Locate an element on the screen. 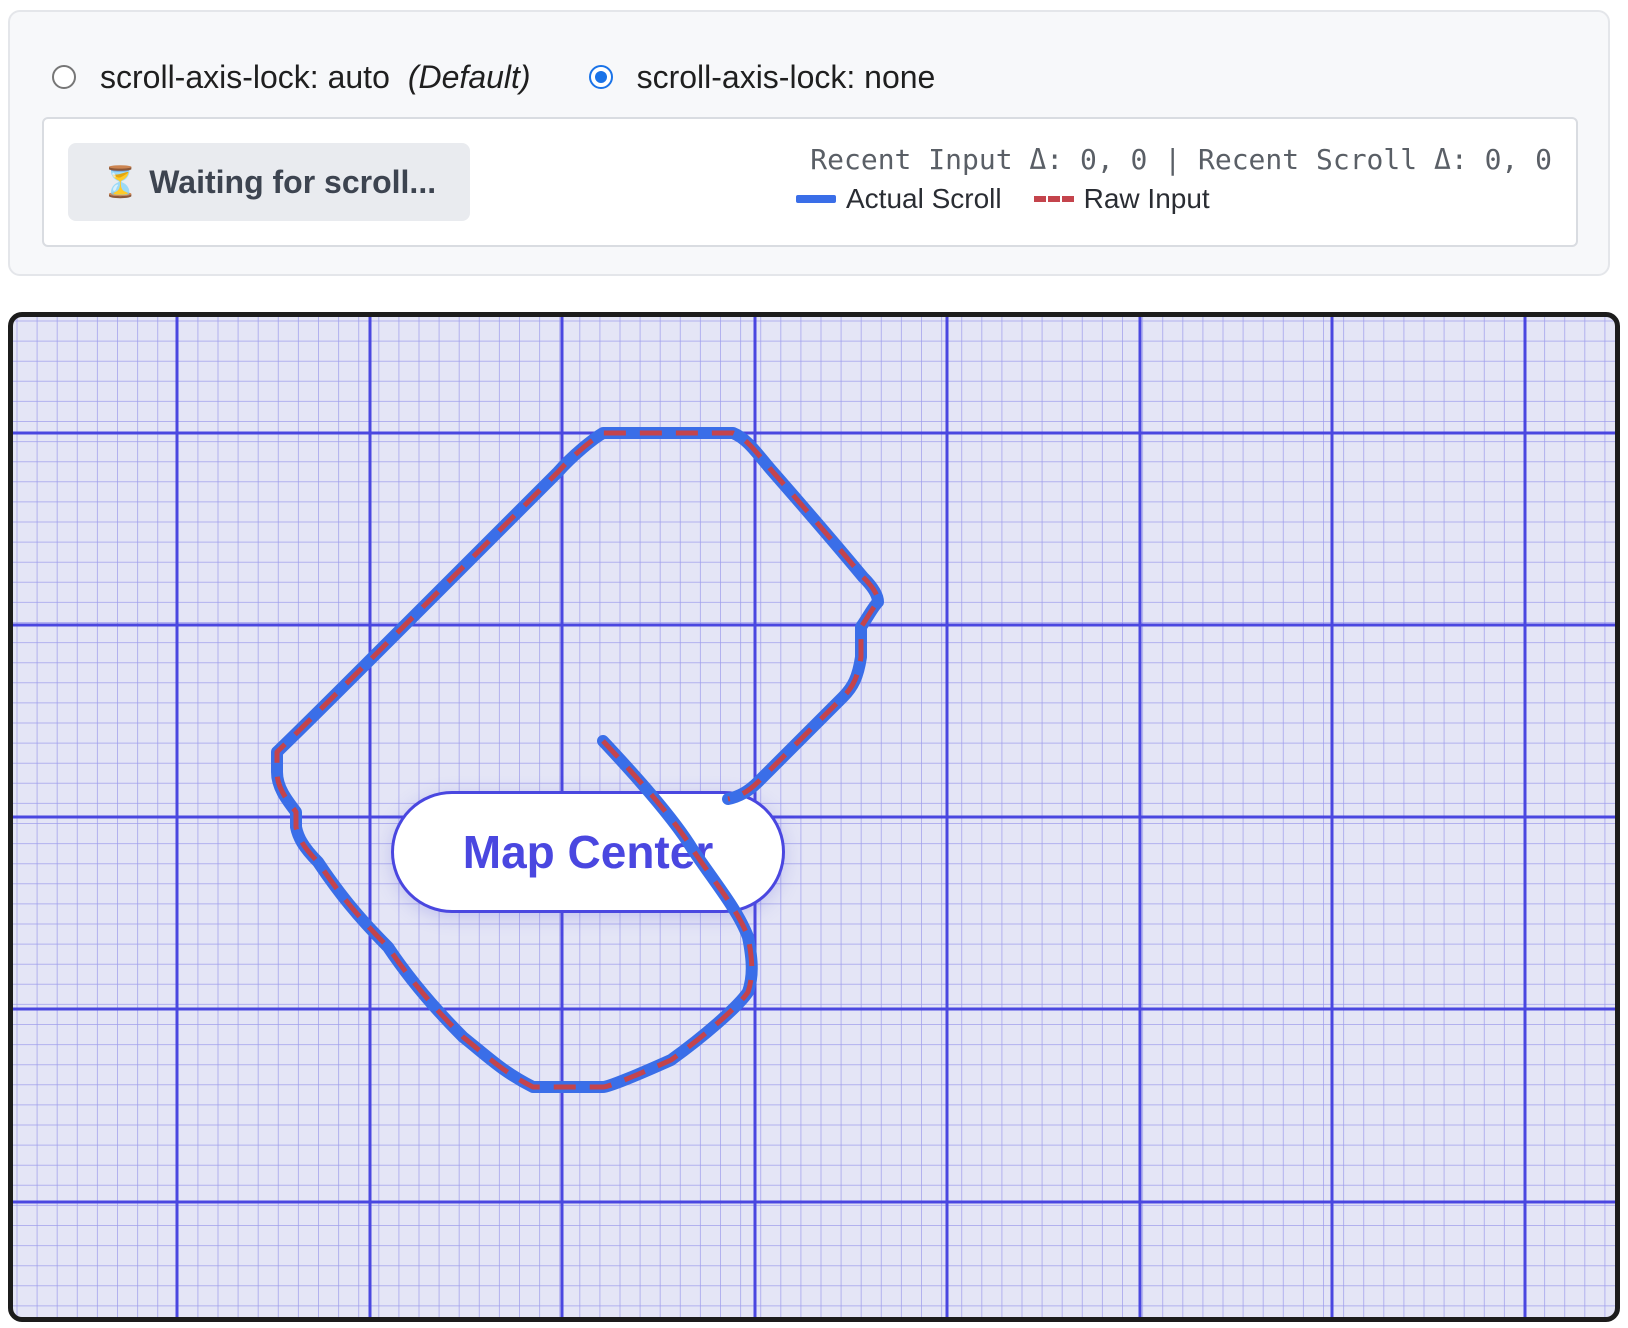 This screenshot has height=1328, width=1628. option-none: scroll-axis-lock: none is located at coordinates (762, 77).